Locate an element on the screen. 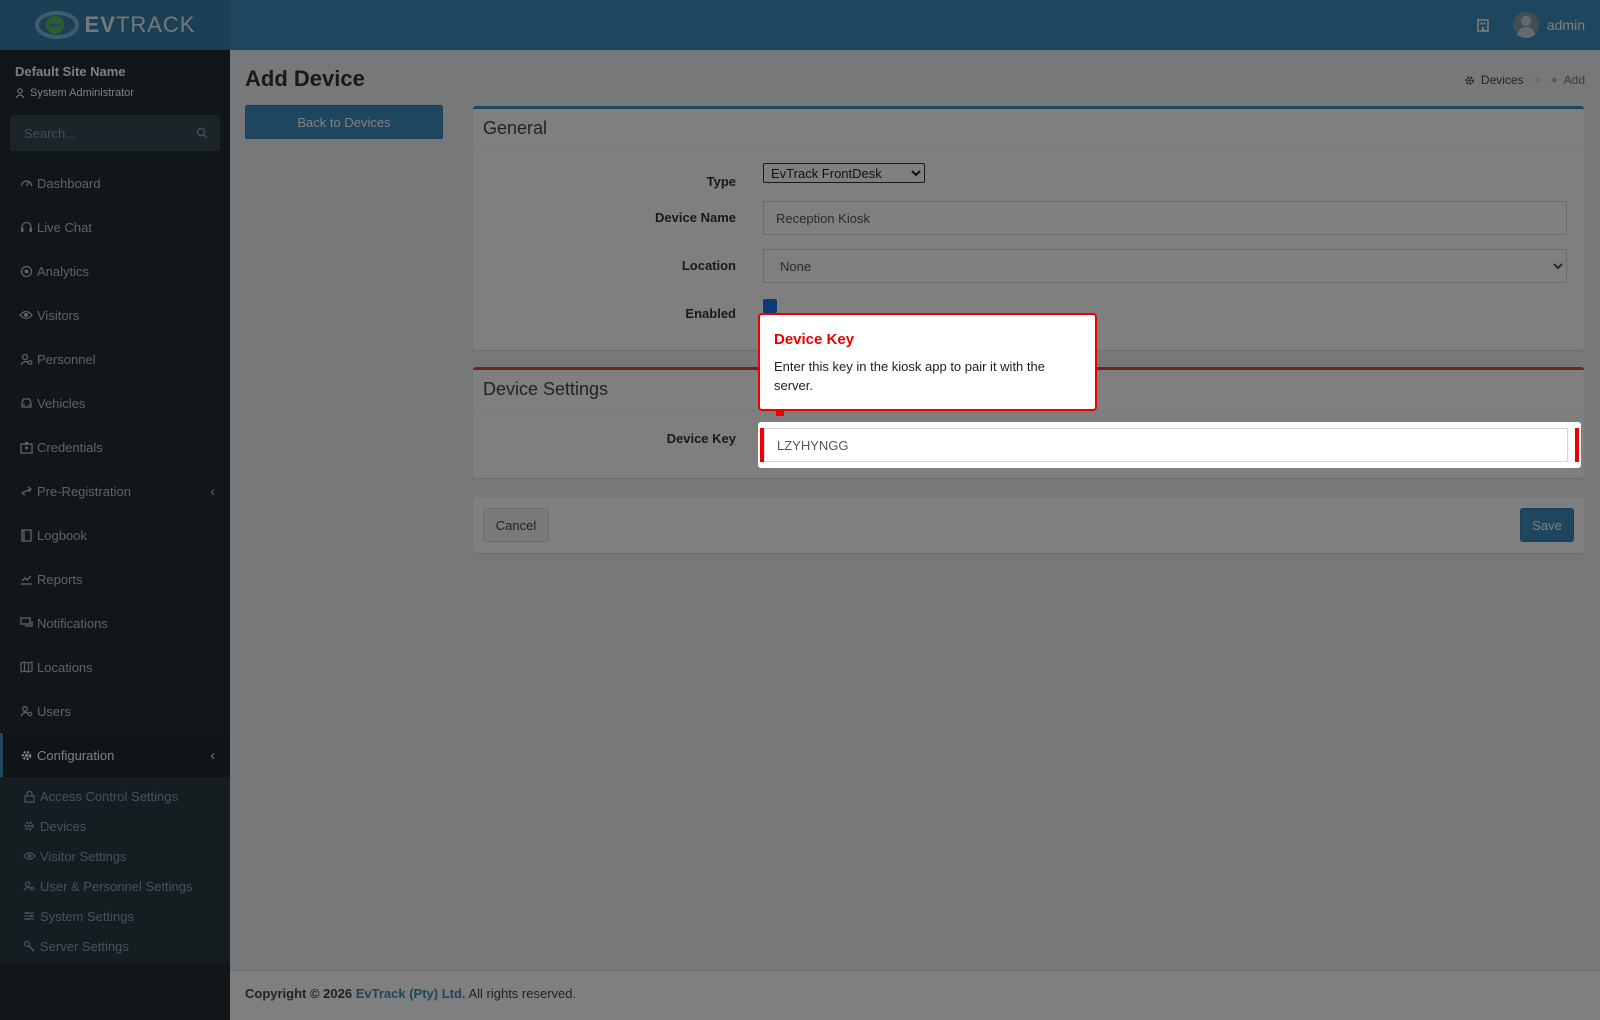 This screenshot has height=1020, width=1600. highlight-bar-right is located at coordinates (1577, 445).